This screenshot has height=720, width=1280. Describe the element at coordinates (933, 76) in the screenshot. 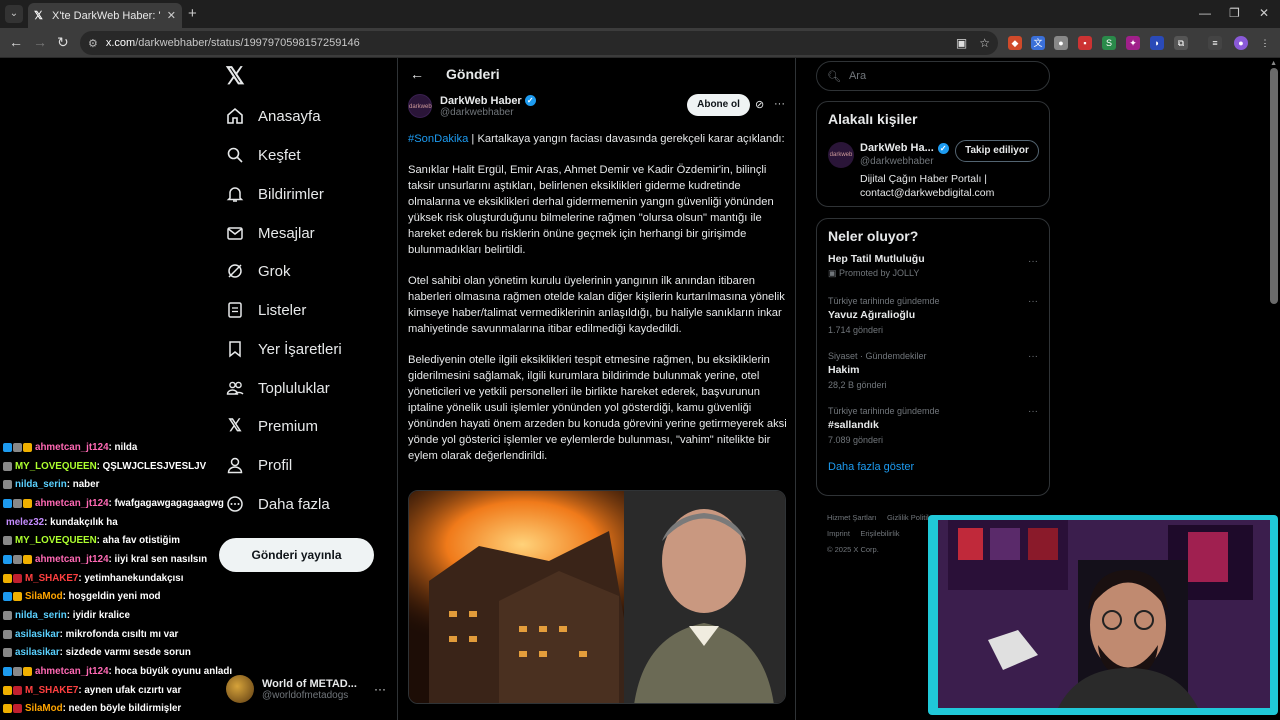

I see `search-input: 🔍︎ Ara` at that location.